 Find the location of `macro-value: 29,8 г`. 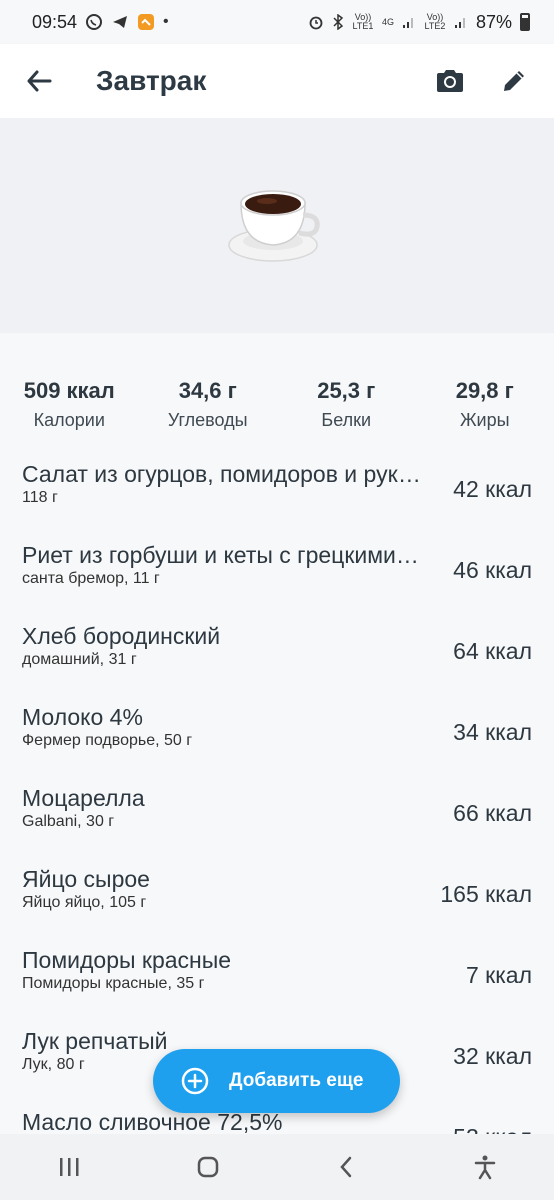

macro-value: 29,8 г is located at coordinates (484, 390).